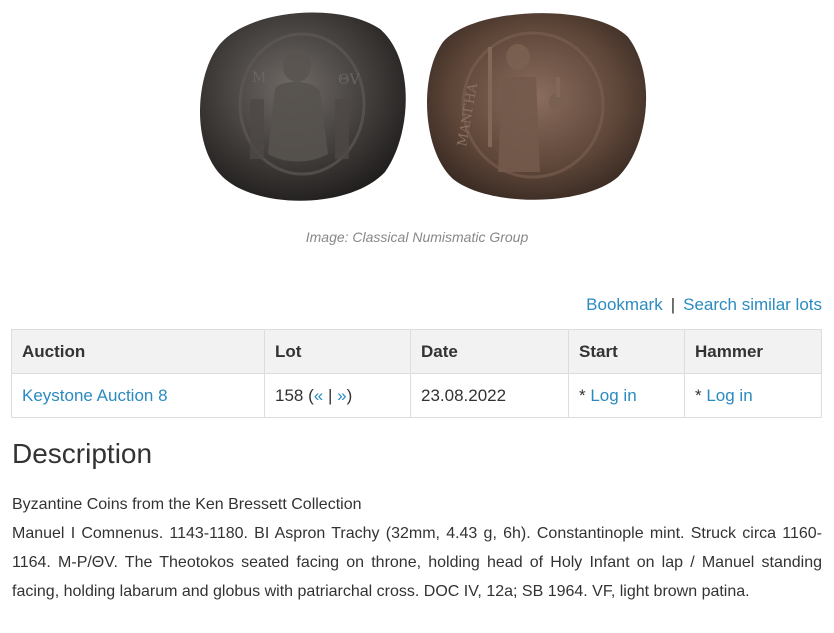  What do you see at coordinates (489, 395) in the screenshot?
I see `date-cell: 23.08.2022` at bounding box center [489, 395].